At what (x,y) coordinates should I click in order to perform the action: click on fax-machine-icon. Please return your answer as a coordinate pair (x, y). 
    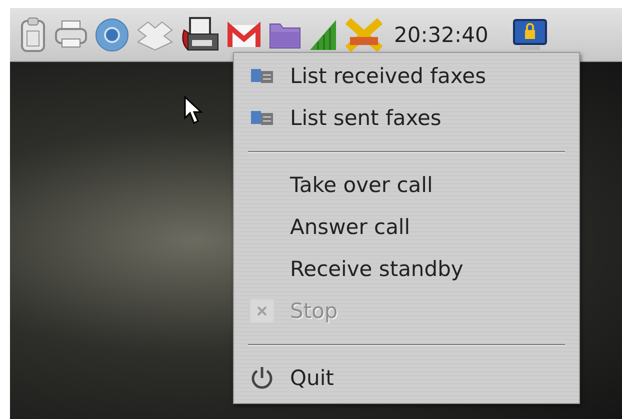
    Looking at the image, I should click on (200, 35).